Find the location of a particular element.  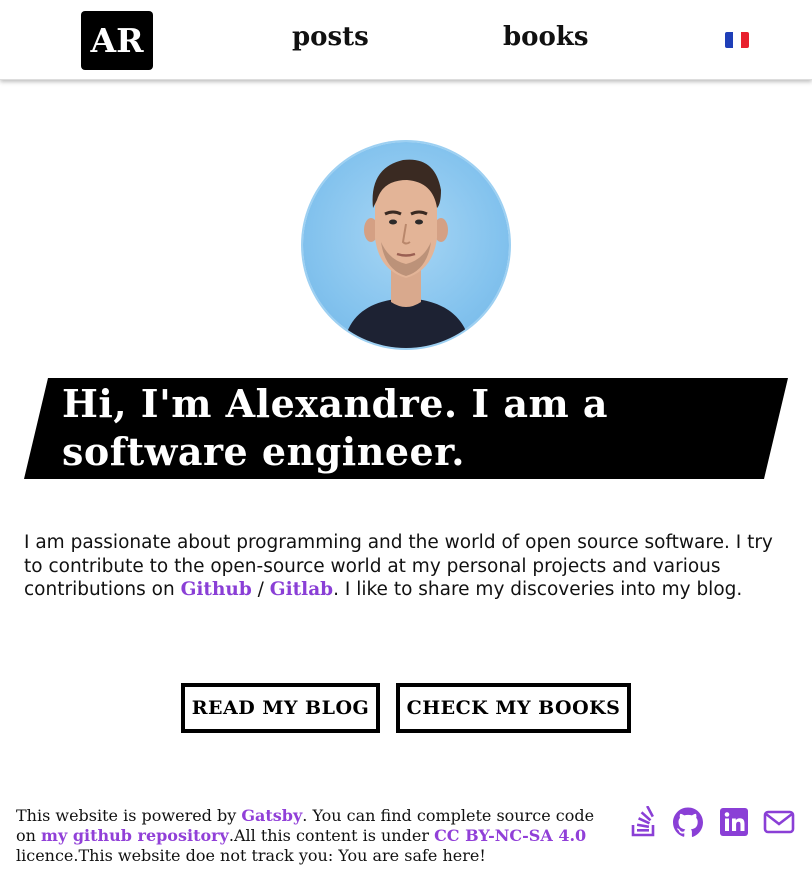

nav-books-link: books is located at coordinates (546, 37).